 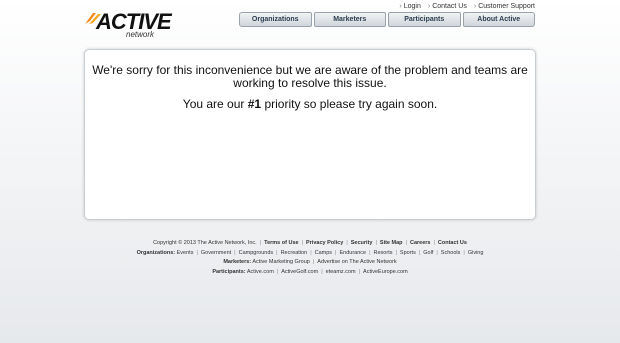 I want to click on error-line-2: working to resolve this issue., so click(x=310, y=83).